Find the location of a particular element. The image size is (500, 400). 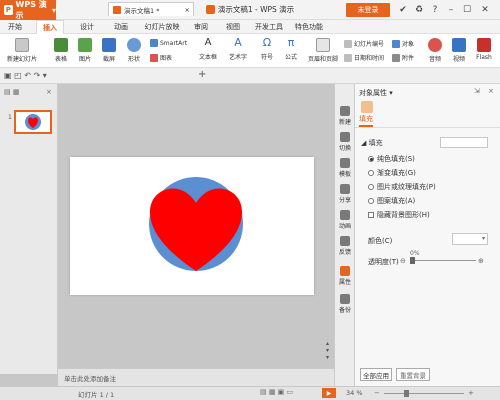

pattern-fill-label: 图案填充(A) is located at coordinates (396, 201).